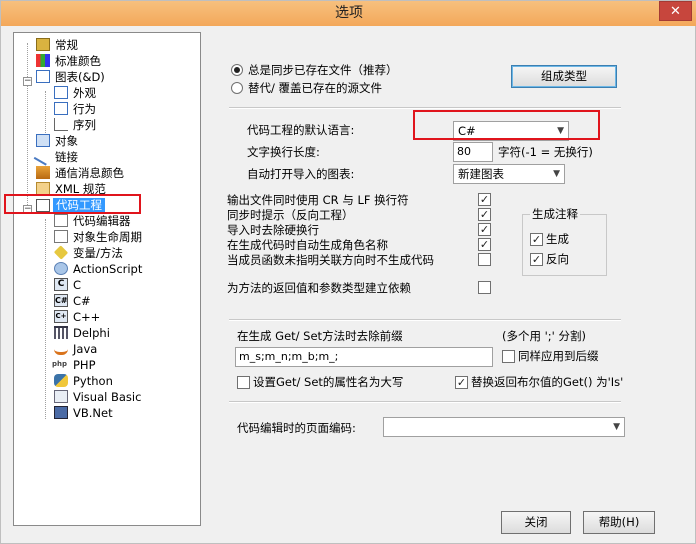 The image size is (696, 544). What do you see at coordinates (536, 259) in the screenshot?
I see `gen-notes-reverse-checkbox: ✓` at bounding box center [536, 259].